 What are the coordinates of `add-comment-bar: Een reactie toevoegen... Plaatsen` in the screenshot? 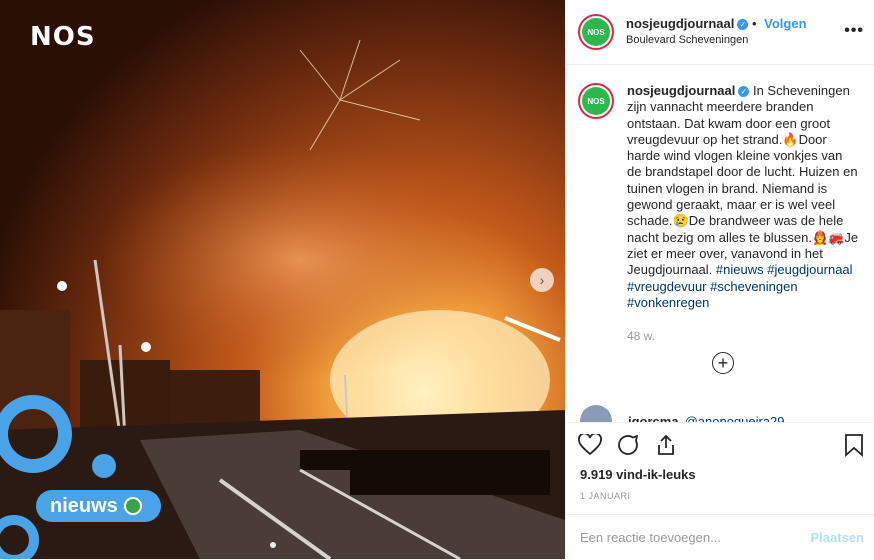 It's located at (720, 537).